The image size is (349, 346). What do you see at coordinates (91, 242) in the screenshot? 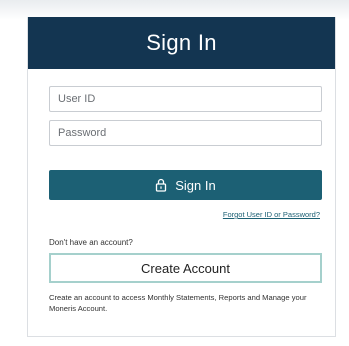
I see `no-account-text: Don't have an account?` at bounding box center [91, 242].